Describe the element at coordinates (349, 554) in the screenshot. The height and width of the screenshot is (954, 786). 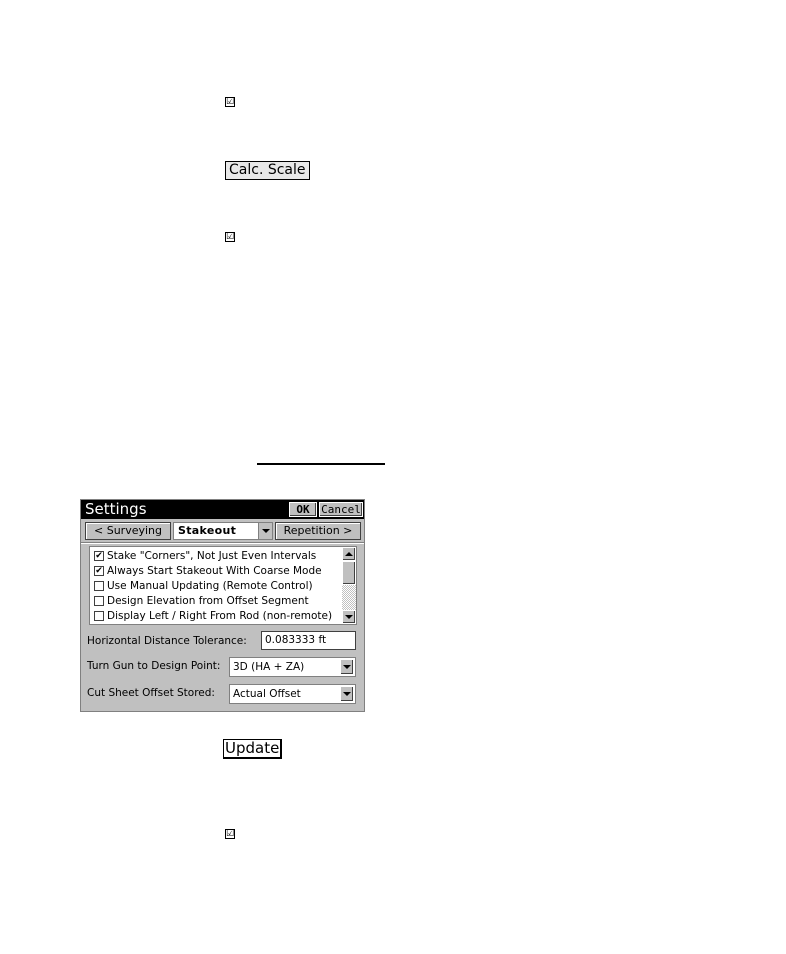
I see `scroll-up-icon` at that location.